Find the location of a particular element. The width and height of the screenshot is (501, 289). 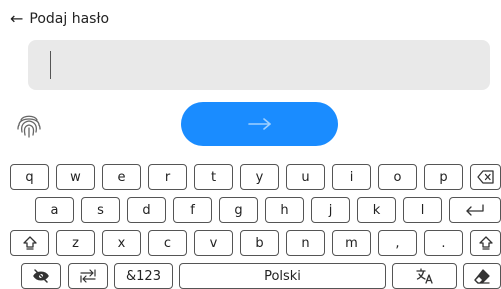

keyboard-row-4: &123 Polski is located at coordinates (250, 276).